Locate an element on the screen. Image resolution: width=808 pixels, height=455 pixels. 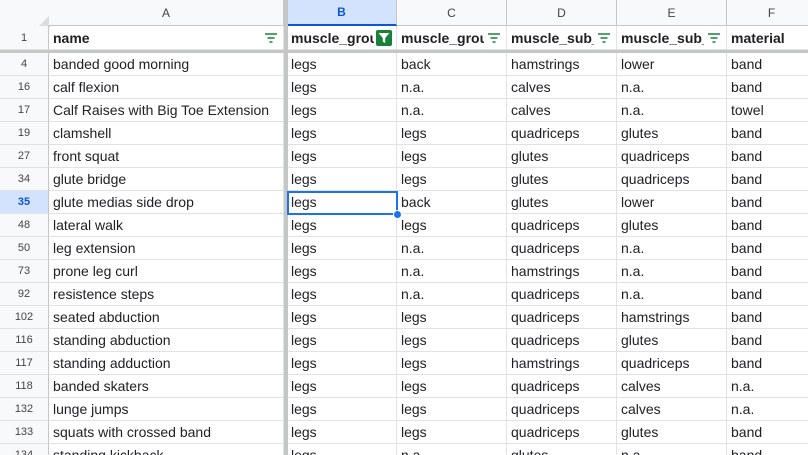
table-cell: standing adduction is located at coordinates (166, 363).